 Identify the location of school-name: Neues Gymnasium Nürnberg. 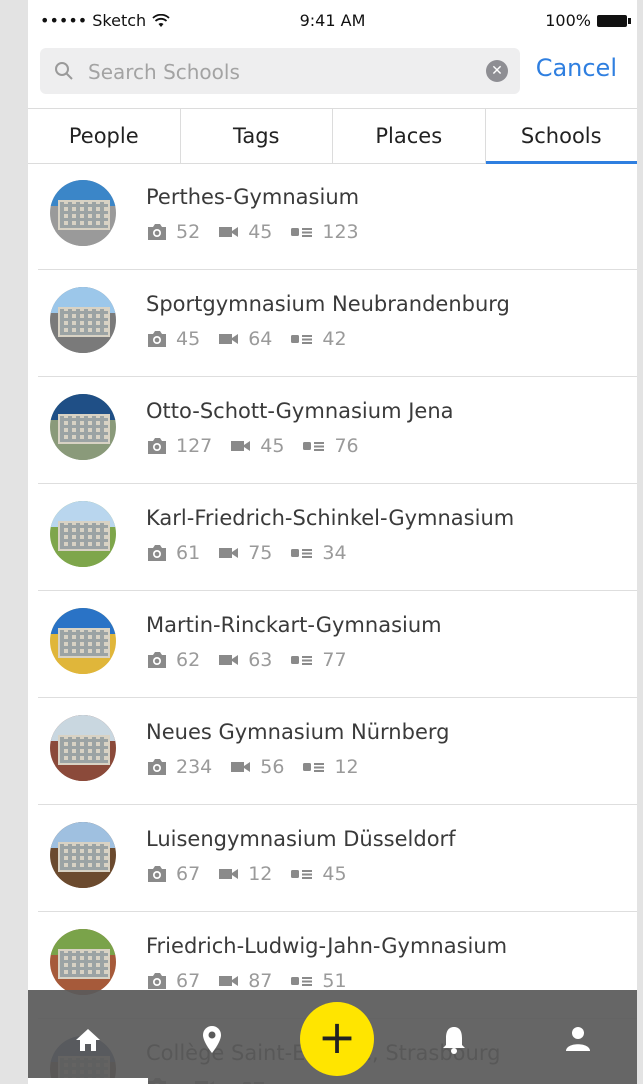
(298, 732).